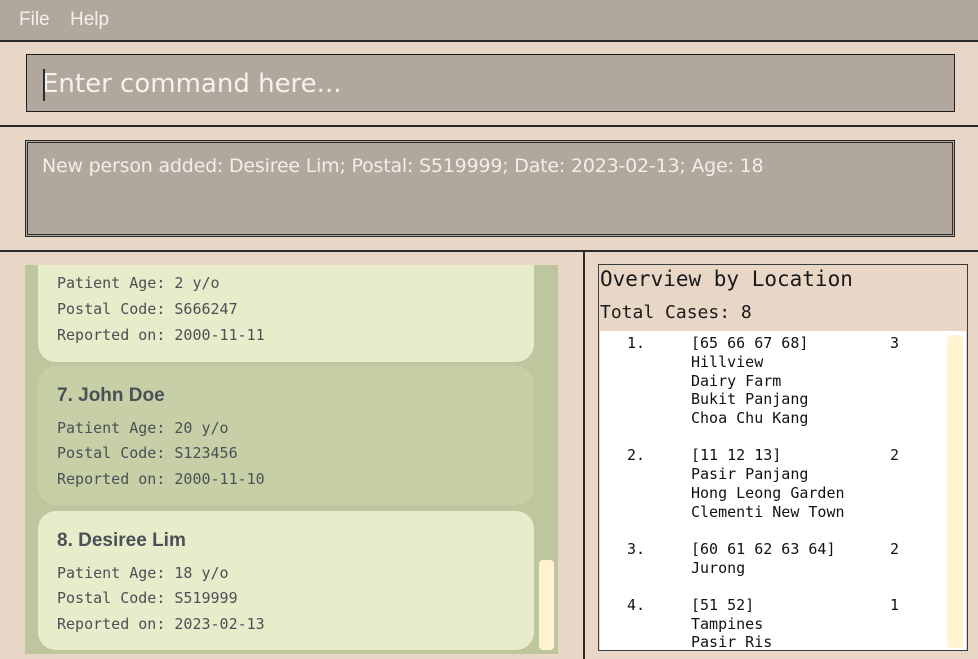 This screenshot has width=978, height=659. I want to click on person-postal: Postal Code: S666247, so click(147, 309).